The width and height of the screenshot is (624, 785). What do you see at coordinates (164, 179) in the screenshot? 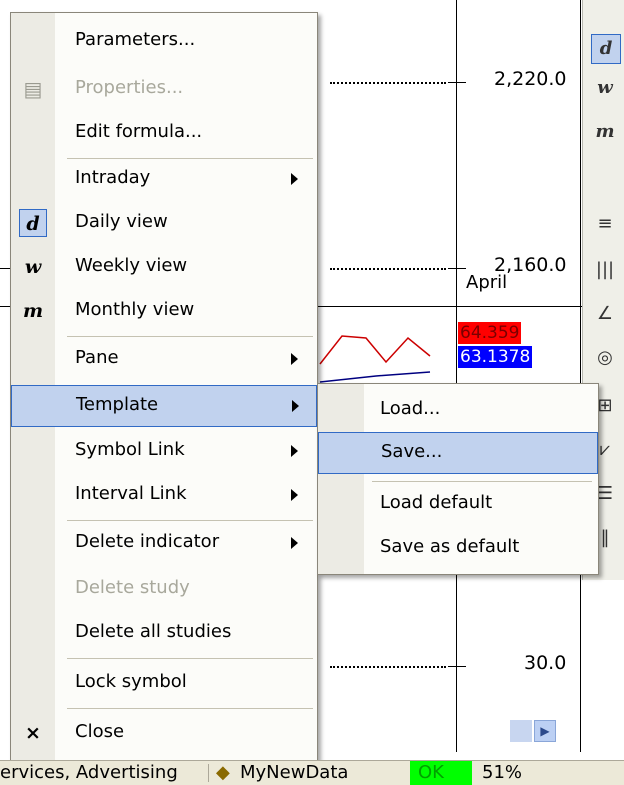
I see `menu-item-intraday: Intraday` at bounding box center [164, 179].